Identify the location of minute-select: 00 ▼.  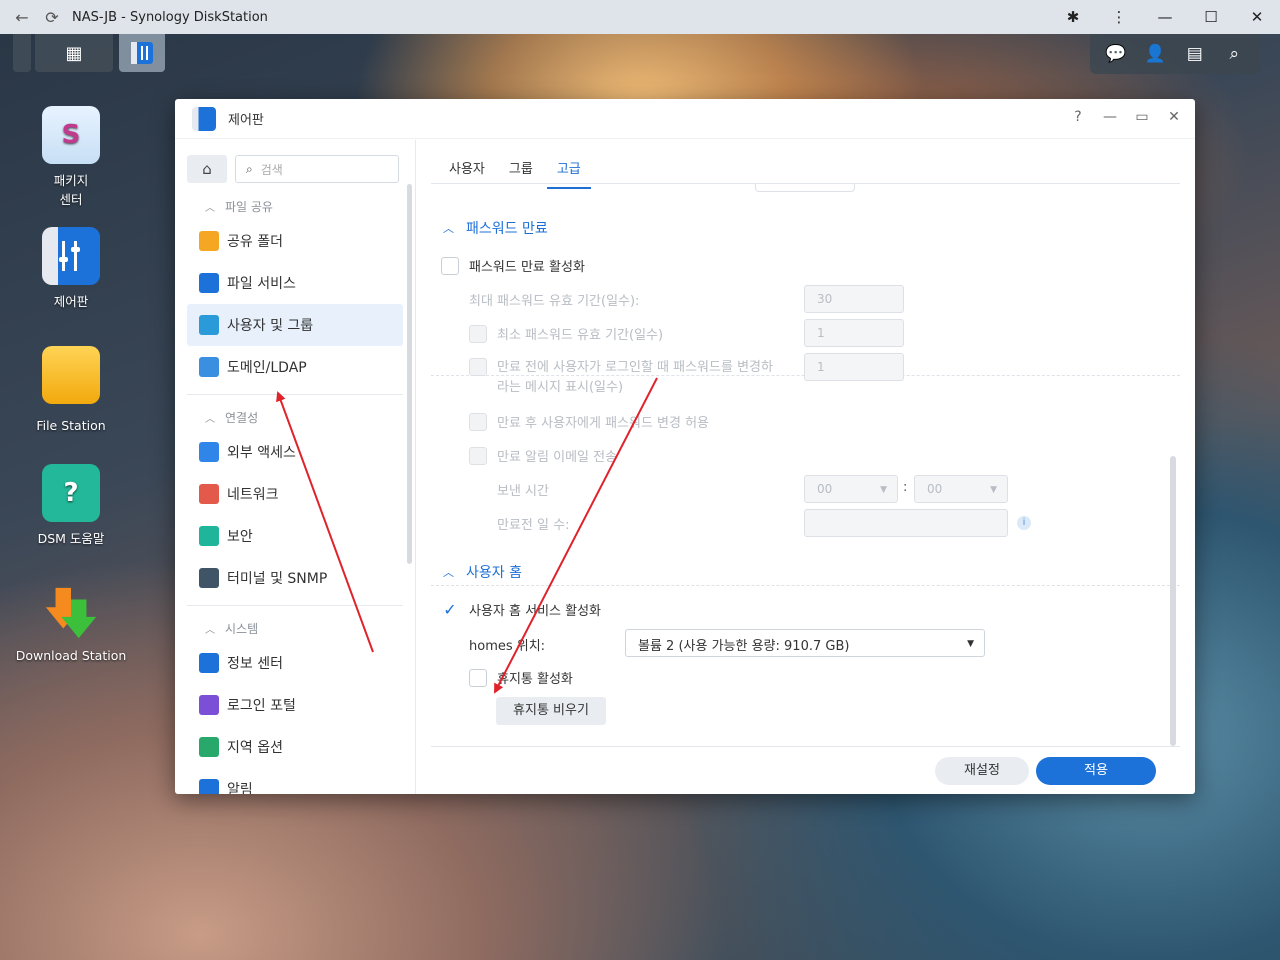
(961, 489).